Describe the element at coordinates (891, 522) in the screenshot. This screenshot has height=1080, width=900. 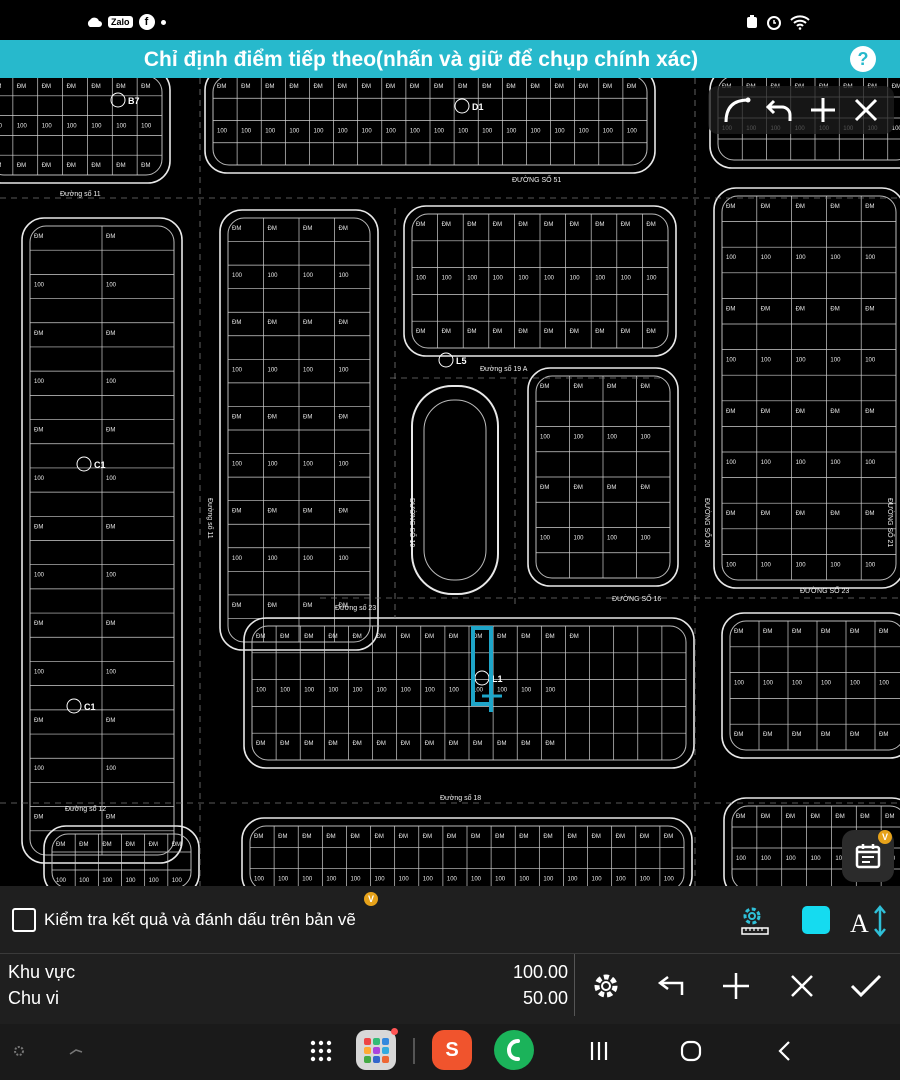
I see `road-label: ĐƯỜNG SỐ 21` at that location.